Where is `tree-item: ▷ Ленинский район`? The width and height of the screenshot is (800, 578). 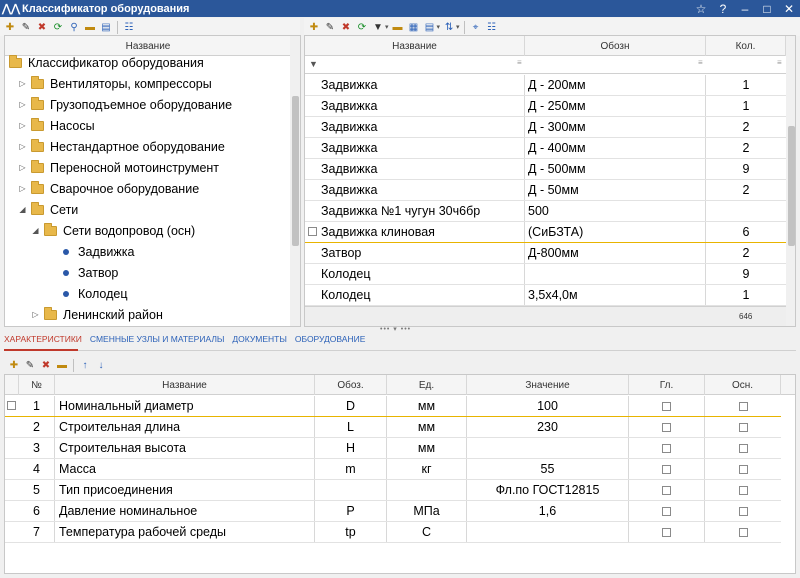
tree-item: ▷ Ленинский район is located at coordinates (84, 314).